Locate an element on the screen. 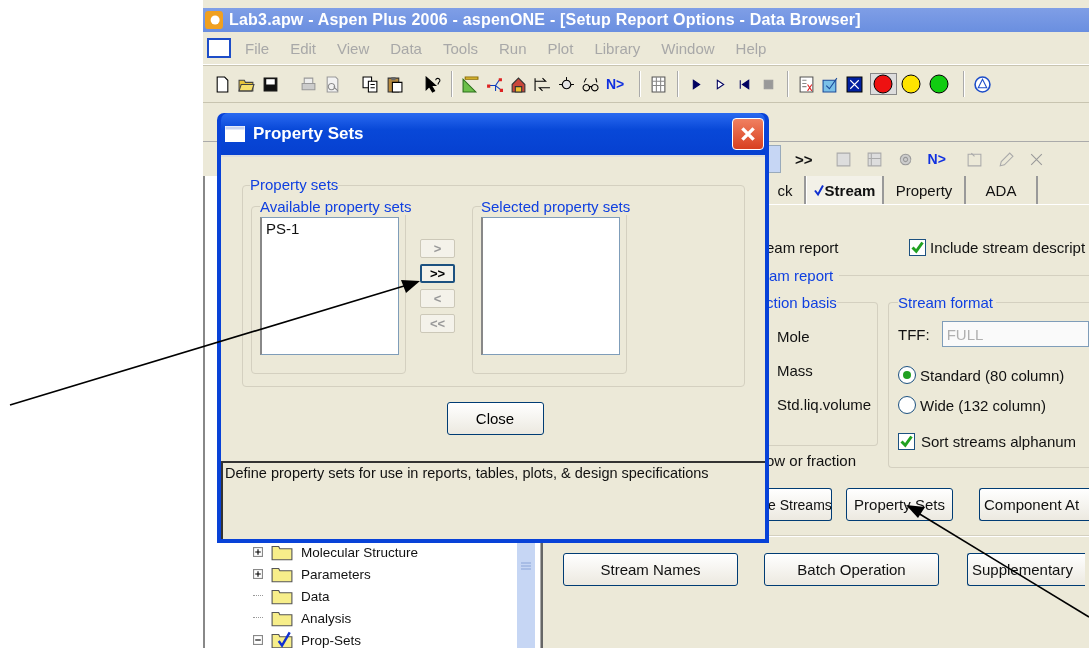 Image resolution: width=1089 pixels, height=648 pixels. section-title: am report is located at coordinates (801, 275).